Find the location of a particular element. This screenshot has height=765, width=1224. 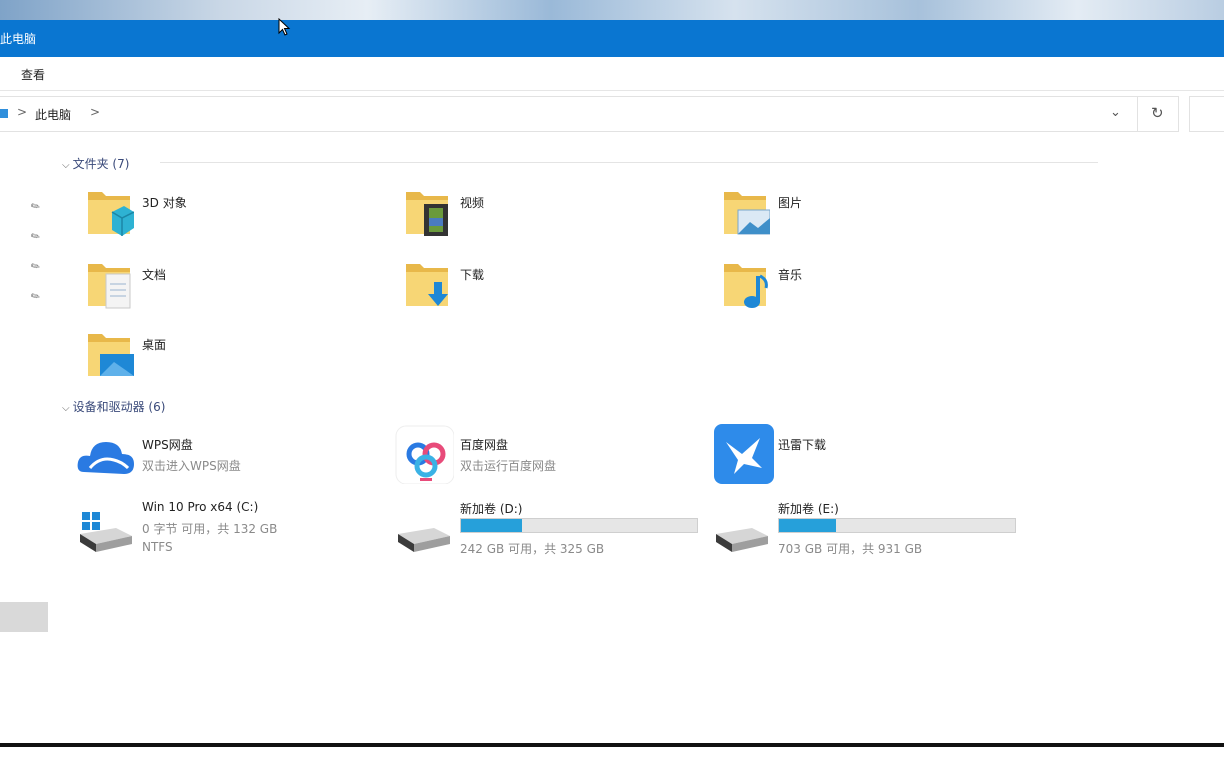

device-item-baidu: 百度网盘 双击运行百度网盘 is located at coordinates (544, 454).